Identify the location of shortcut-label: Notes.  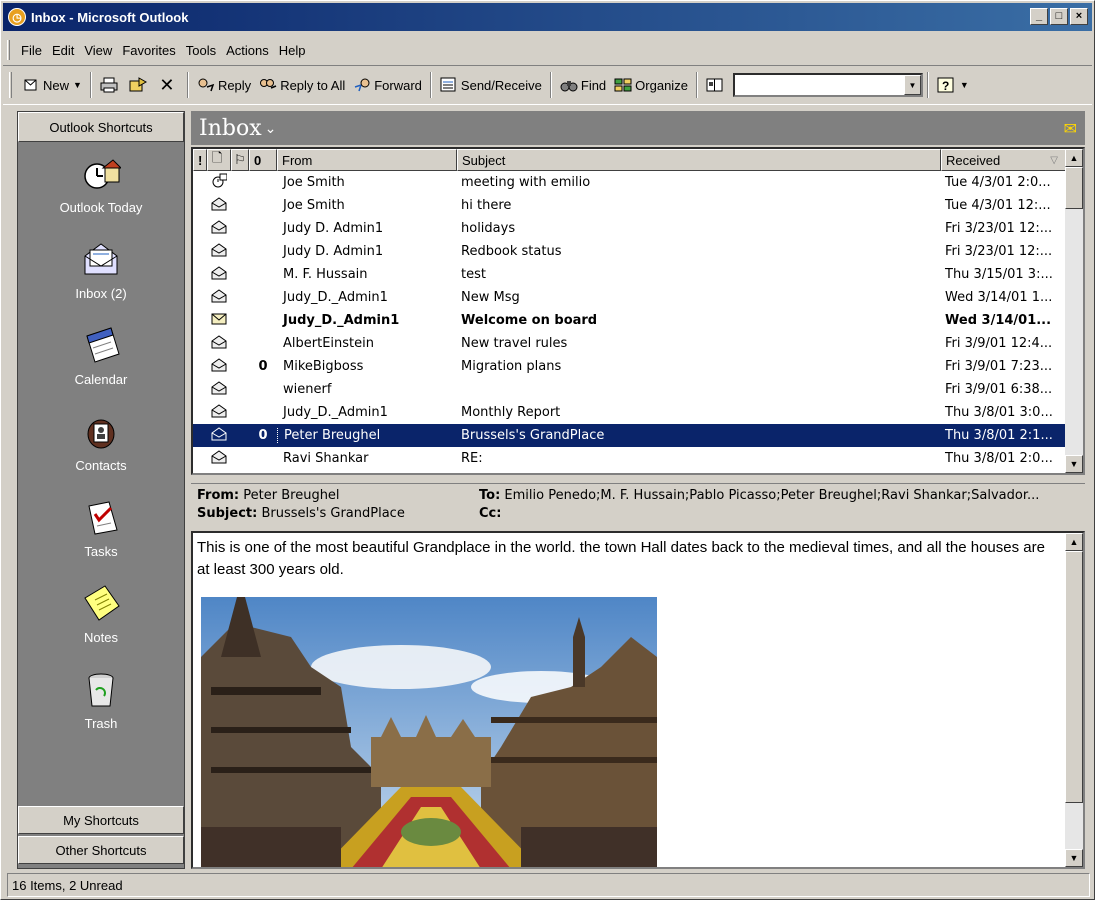
(101, 637).